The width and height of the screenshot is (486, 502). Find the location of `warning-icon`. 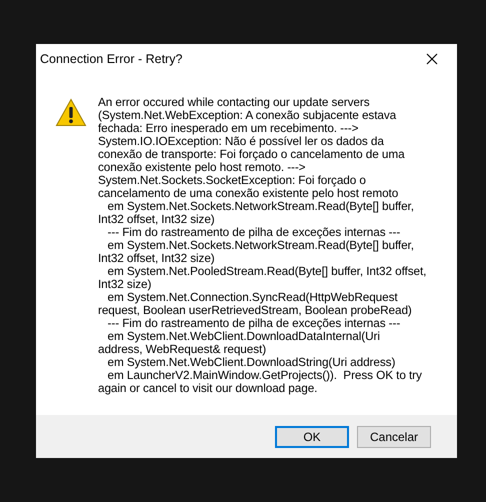

warning-icon is located at coordinates (71, 112).